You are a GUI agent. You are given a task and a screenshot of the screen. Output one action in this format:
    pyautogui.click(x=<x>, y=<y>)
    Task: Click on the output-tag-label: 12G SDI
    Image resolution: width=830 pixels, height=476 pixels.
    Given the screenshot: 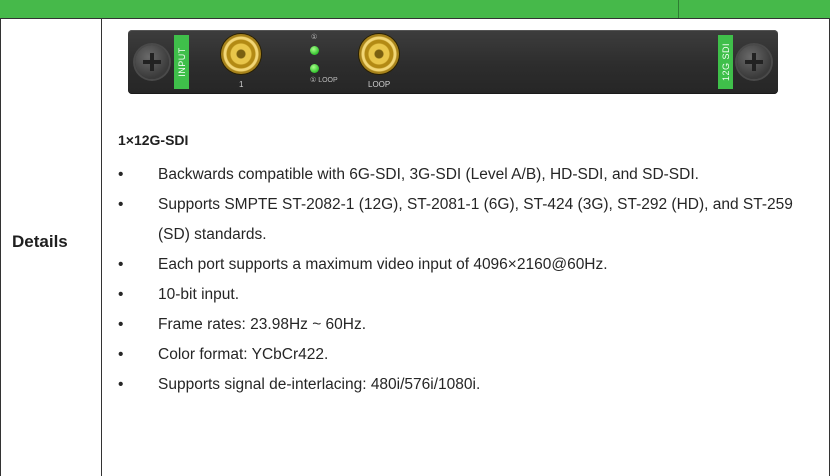 What is the action you would take?
    pyautogui.click(x=725, y=62)
    